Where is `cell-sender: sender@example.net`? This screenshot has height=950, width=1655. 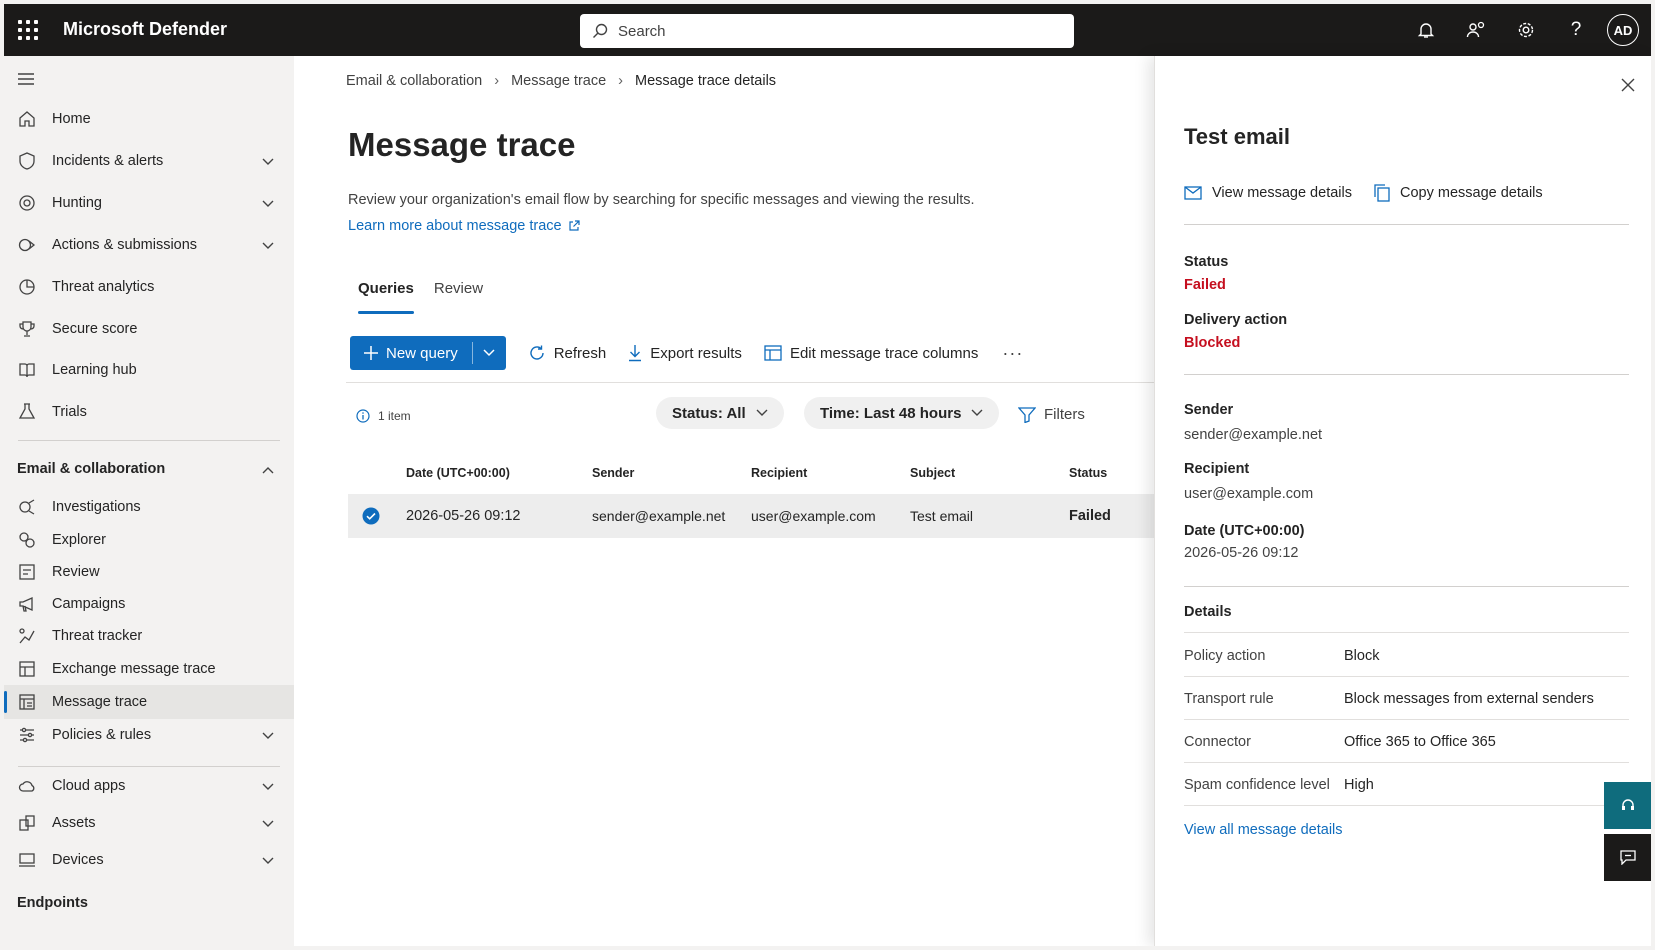 cell-sender: sender@example.net is located at coordinates (659, 516).